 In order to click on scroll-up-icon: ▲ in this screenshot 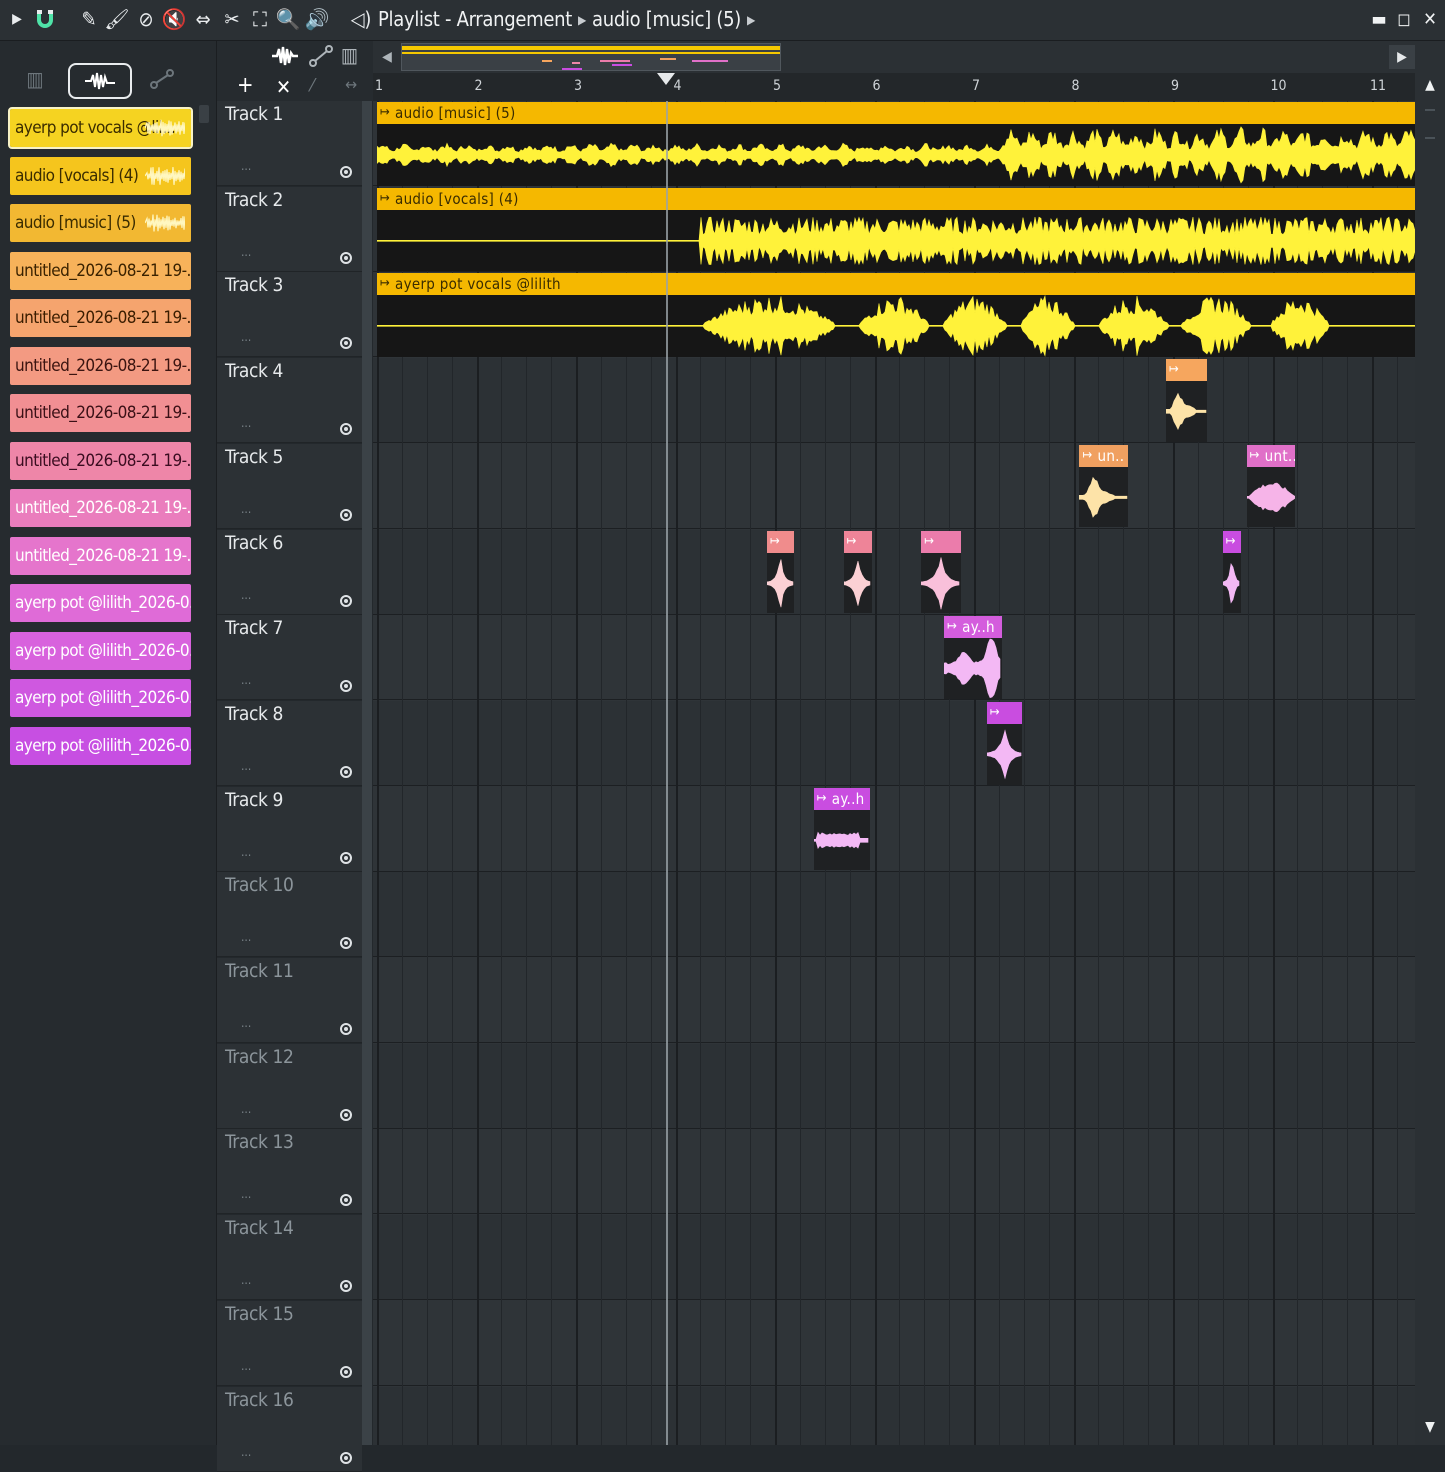, I will do `click(1430, 87)`.